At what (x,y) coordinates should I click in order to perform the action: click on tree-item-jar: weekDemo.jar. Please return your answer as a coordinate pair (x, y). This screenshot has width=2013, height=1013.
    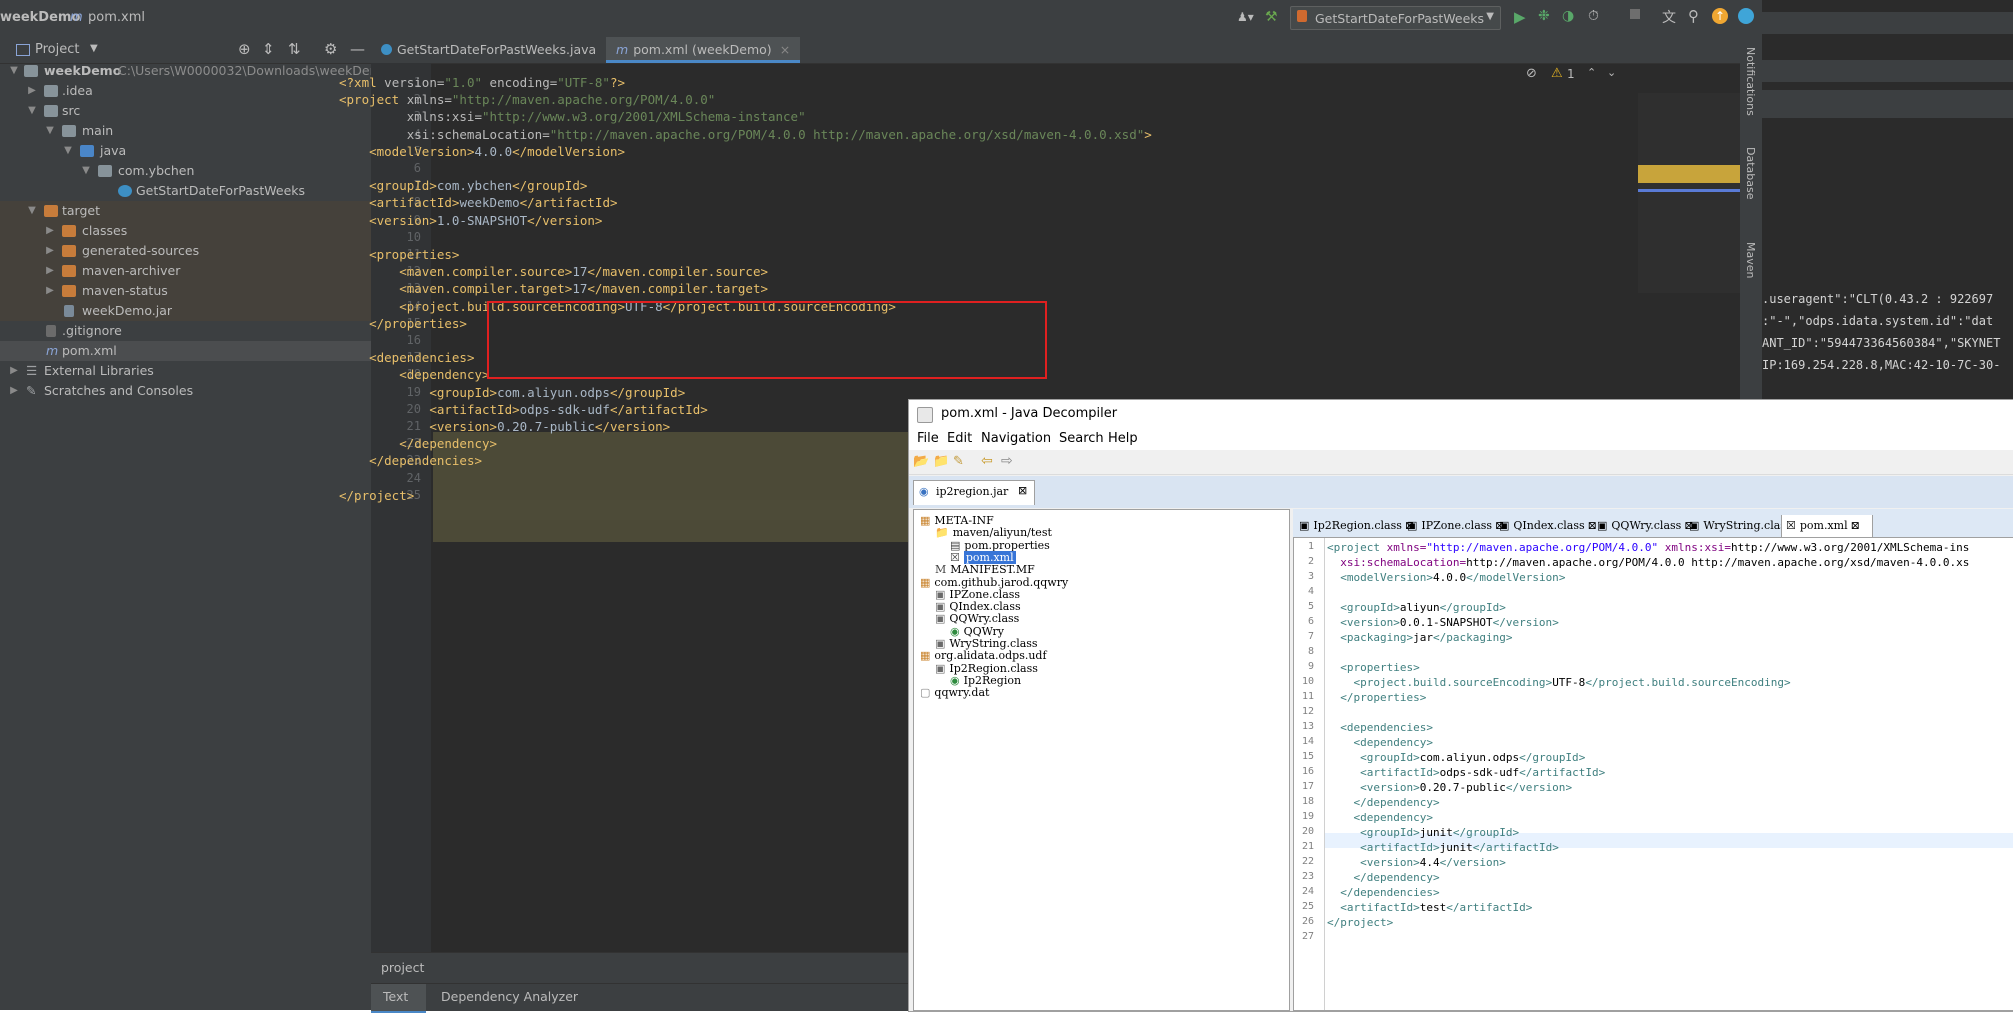
    Looking at the image, I should click on (185, 311).